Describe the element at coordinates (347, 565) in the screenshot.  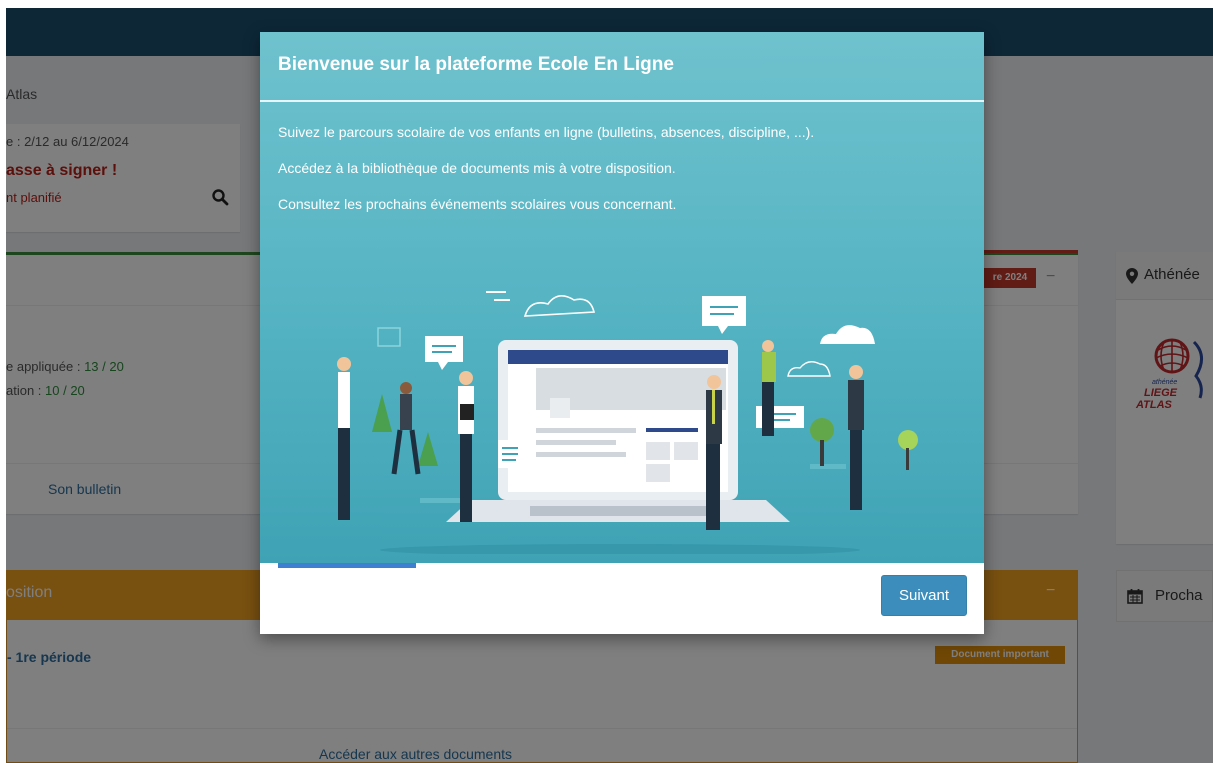
I see `step-progress-bar` at that location.